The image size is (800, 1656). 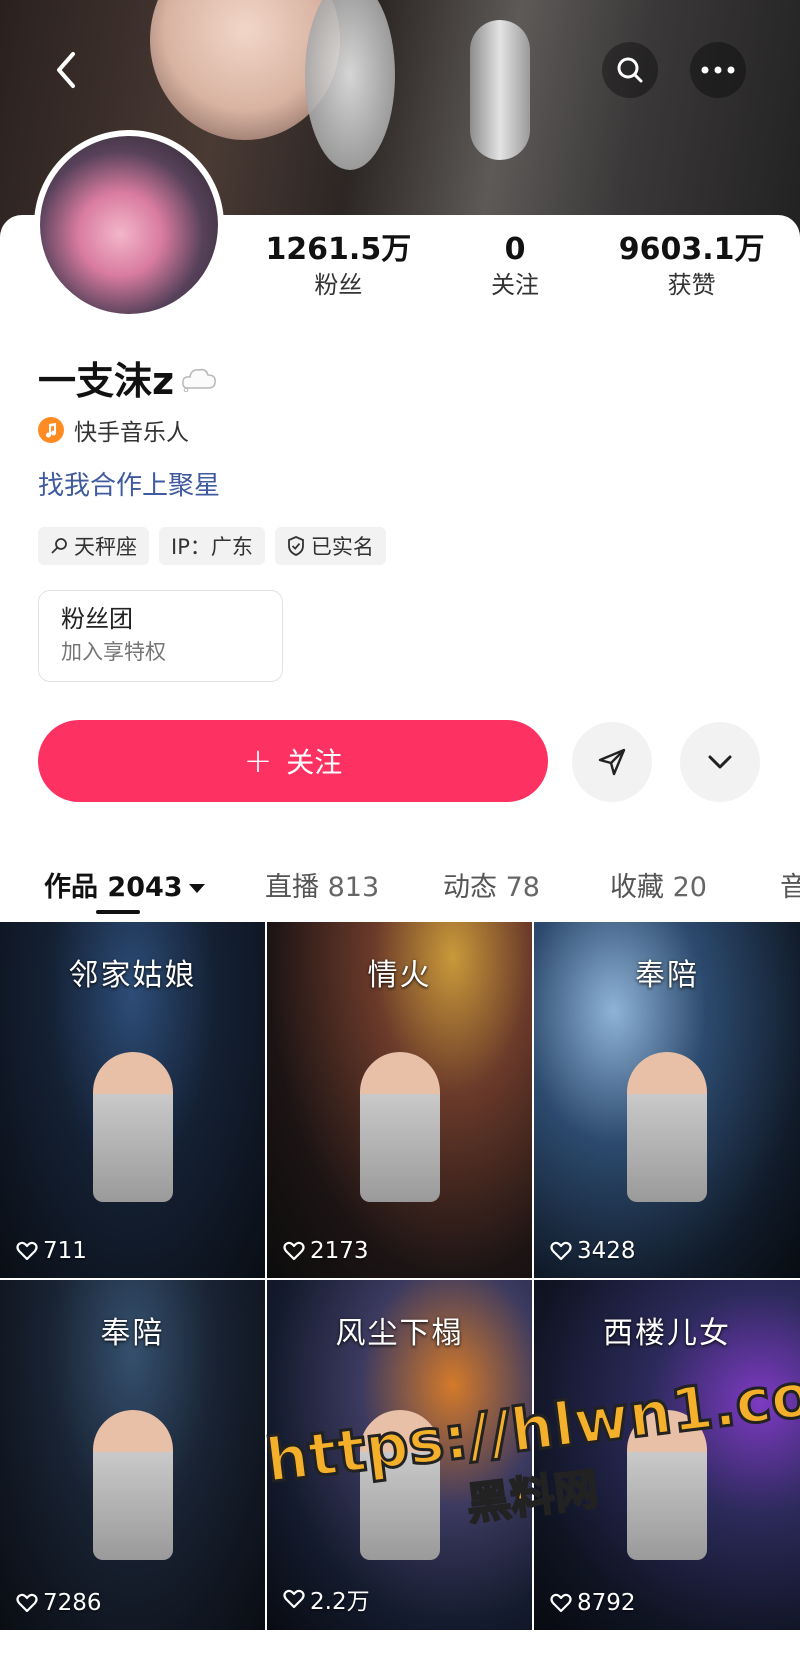 I want to click on tab-favorites: 收藏 20, so click(x=658, y=884).